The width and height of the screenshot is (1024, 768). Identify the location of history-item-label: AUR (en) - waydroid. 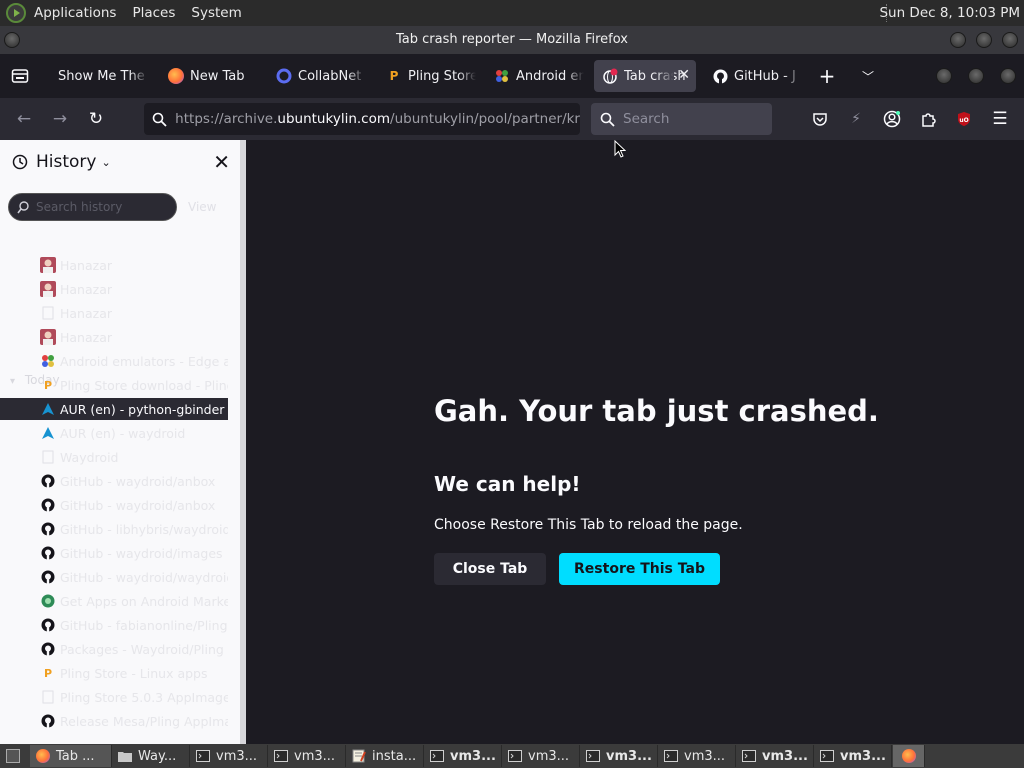
(123, 433).